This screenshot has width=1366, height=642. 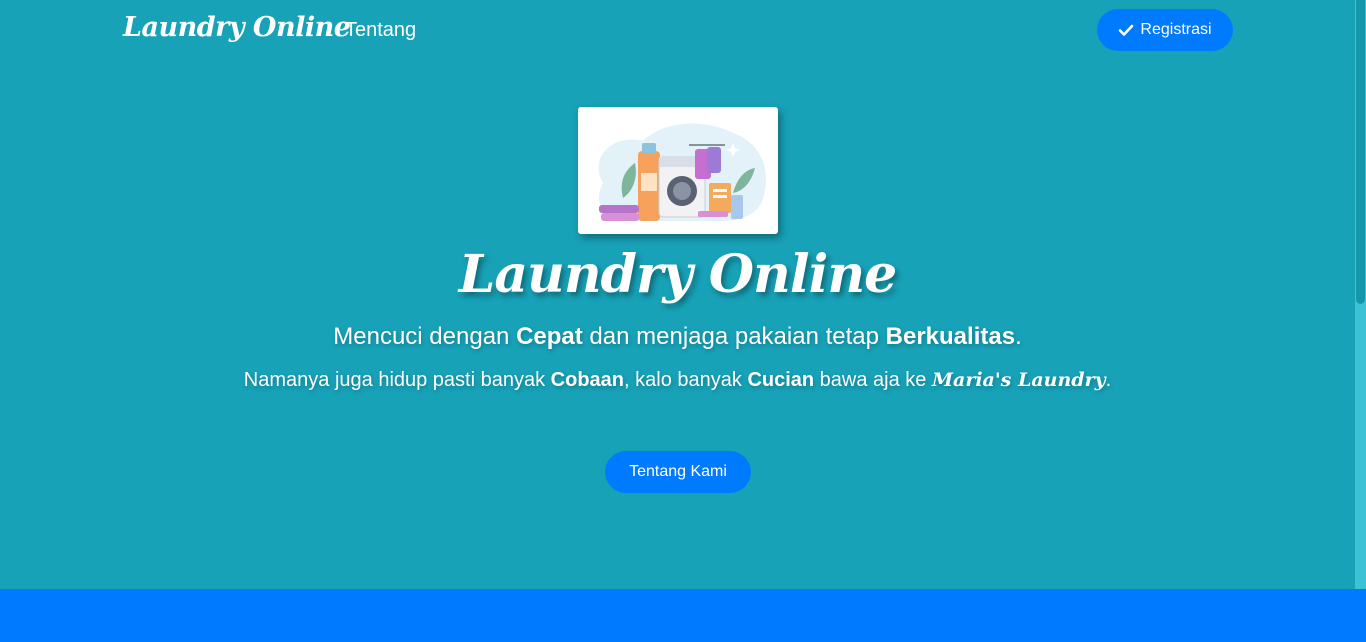 What do you see at coordinates (1018, 380) in the screenshot?
I see `subline-brand: Maria's Laundry` at bounding box center [1018, 380].